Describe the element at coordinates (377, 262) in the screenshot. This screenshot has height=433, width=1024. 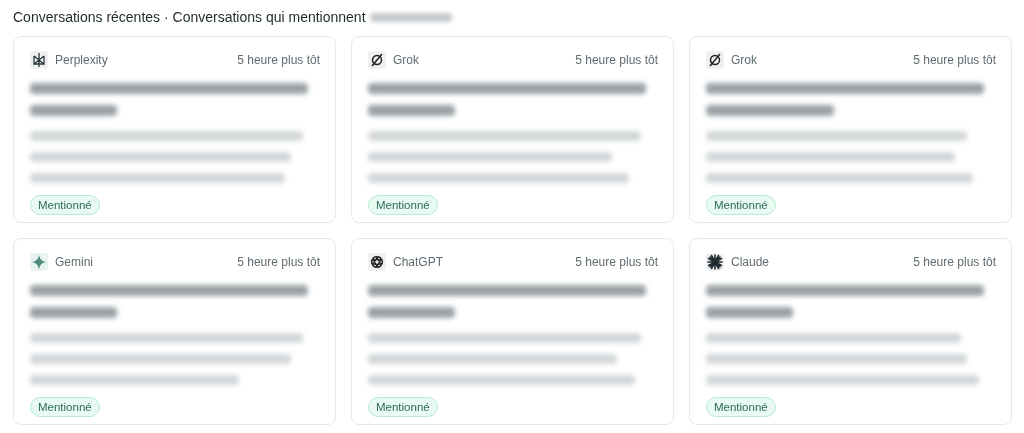
I see `knot-icon` at that location.